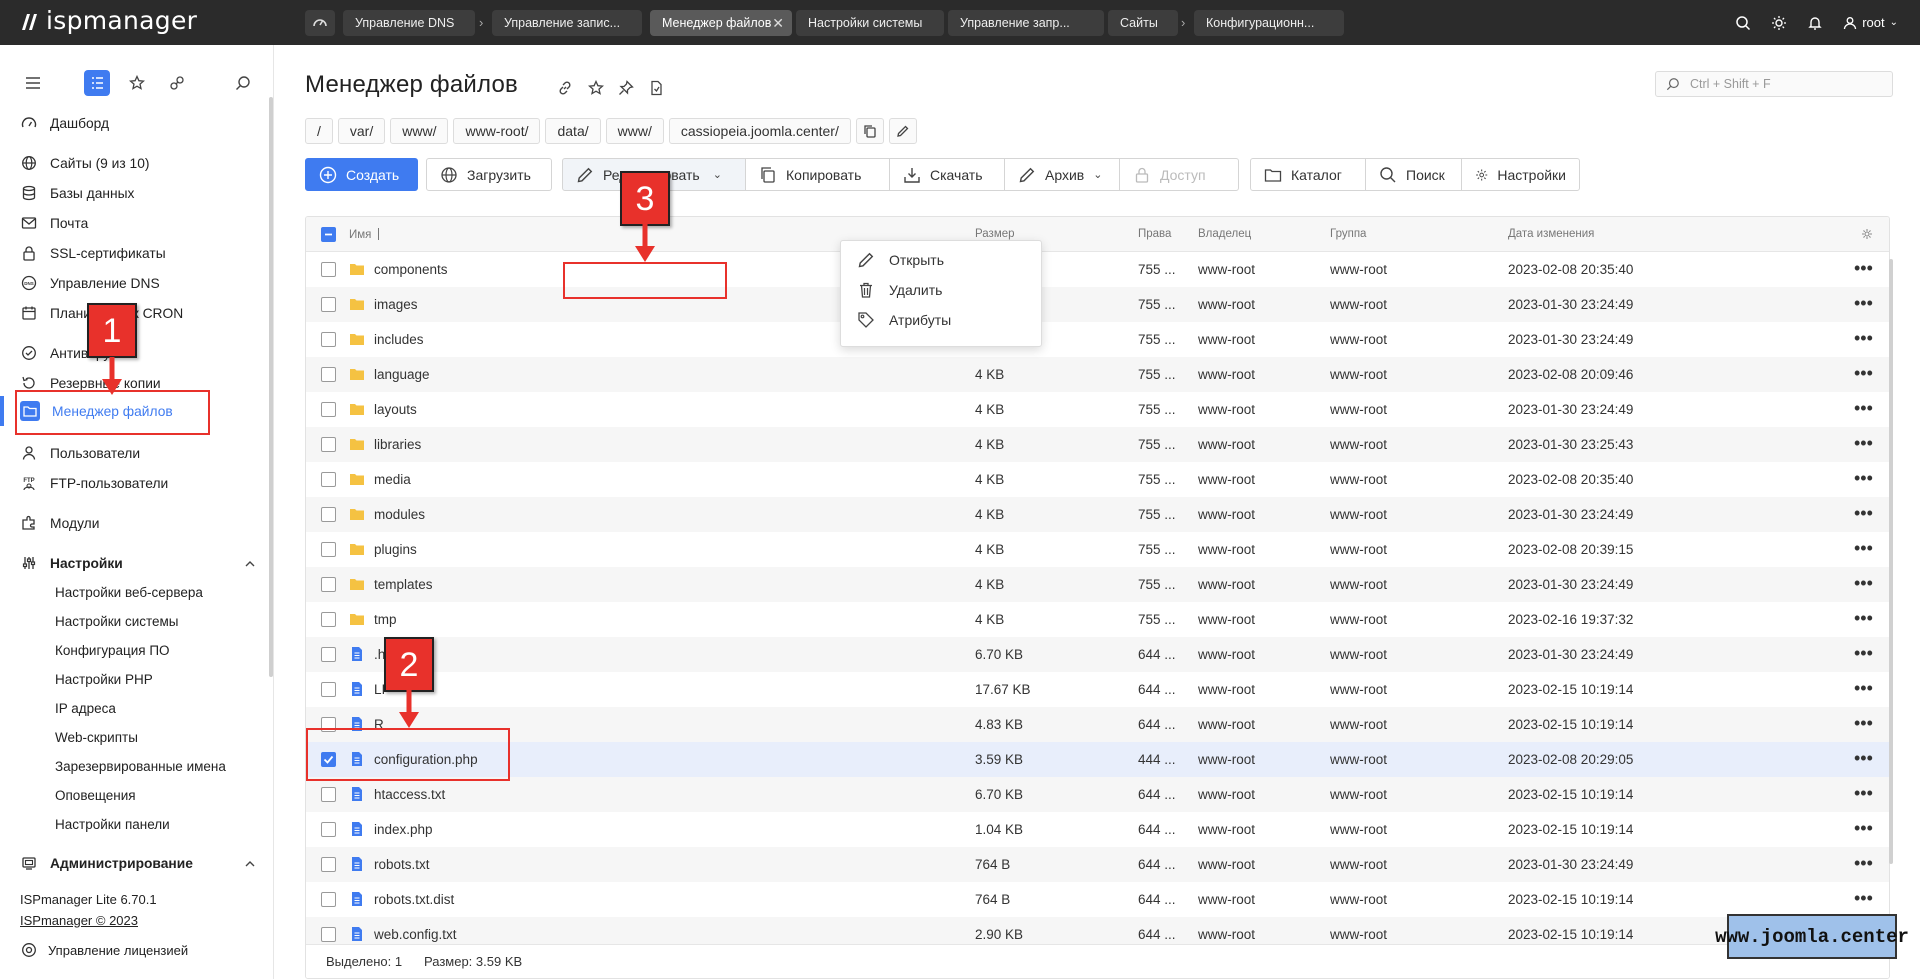  What do you see at coordinates (656, 88) in the screenshot?
I see `export-button` at bounding box center [656, 88].